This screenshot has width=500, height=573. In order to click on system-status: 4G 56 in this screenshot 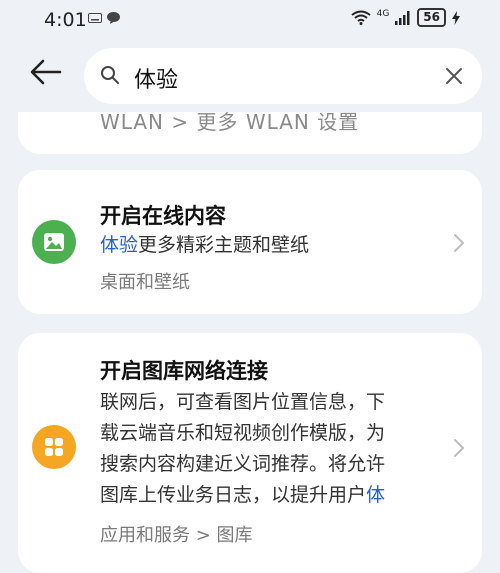, I will do `click(405, 17)`.